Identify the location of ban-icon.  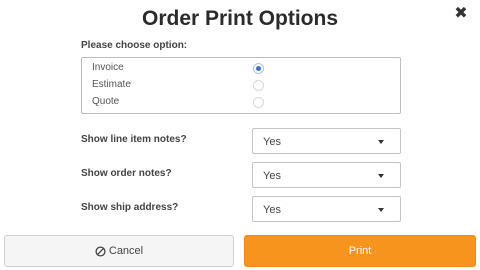
(100, 251).